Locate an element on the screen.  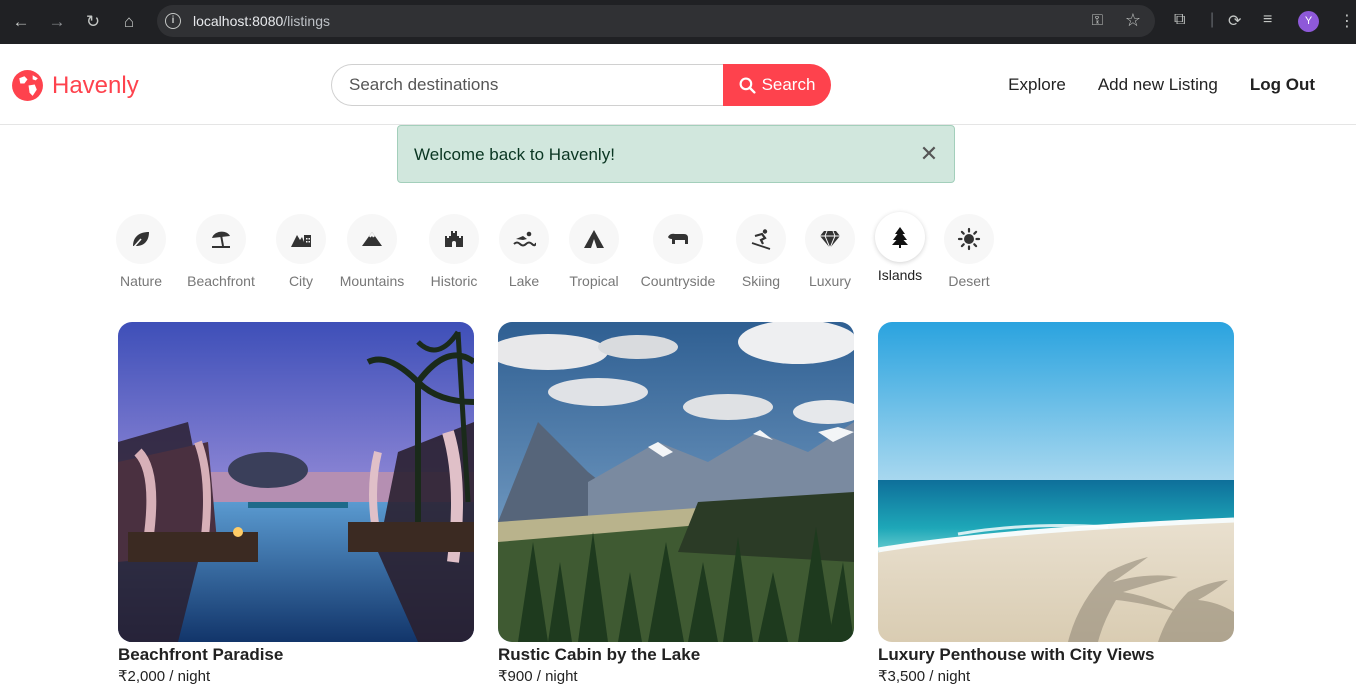
filter-label: Nature is located at coordinates (141, 281).